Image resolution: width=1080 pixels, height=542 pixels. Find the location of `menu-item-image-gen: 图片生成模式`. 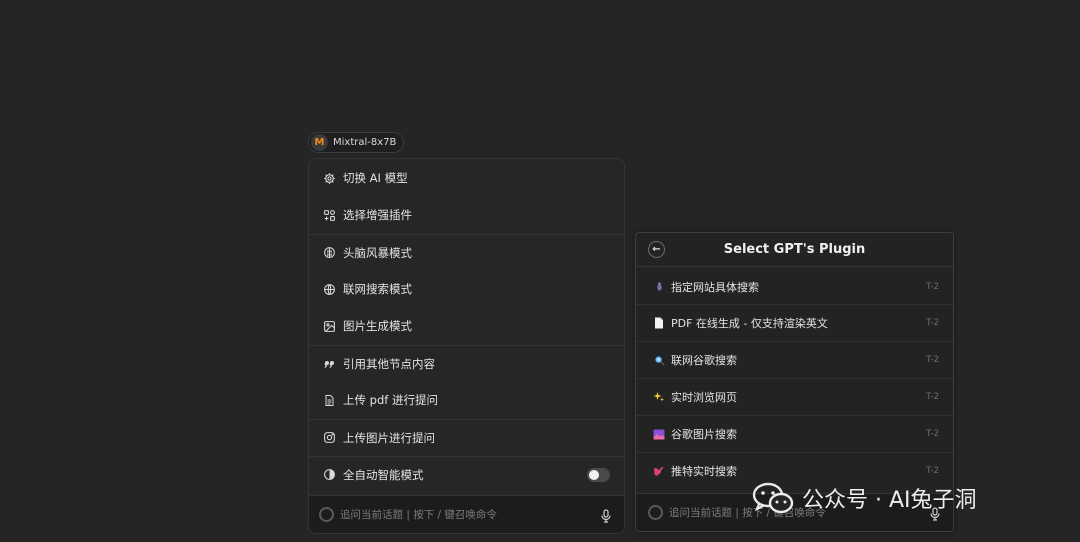

menu-item-image-gen: 图片生成模式 is located at coordinates (466, 326).